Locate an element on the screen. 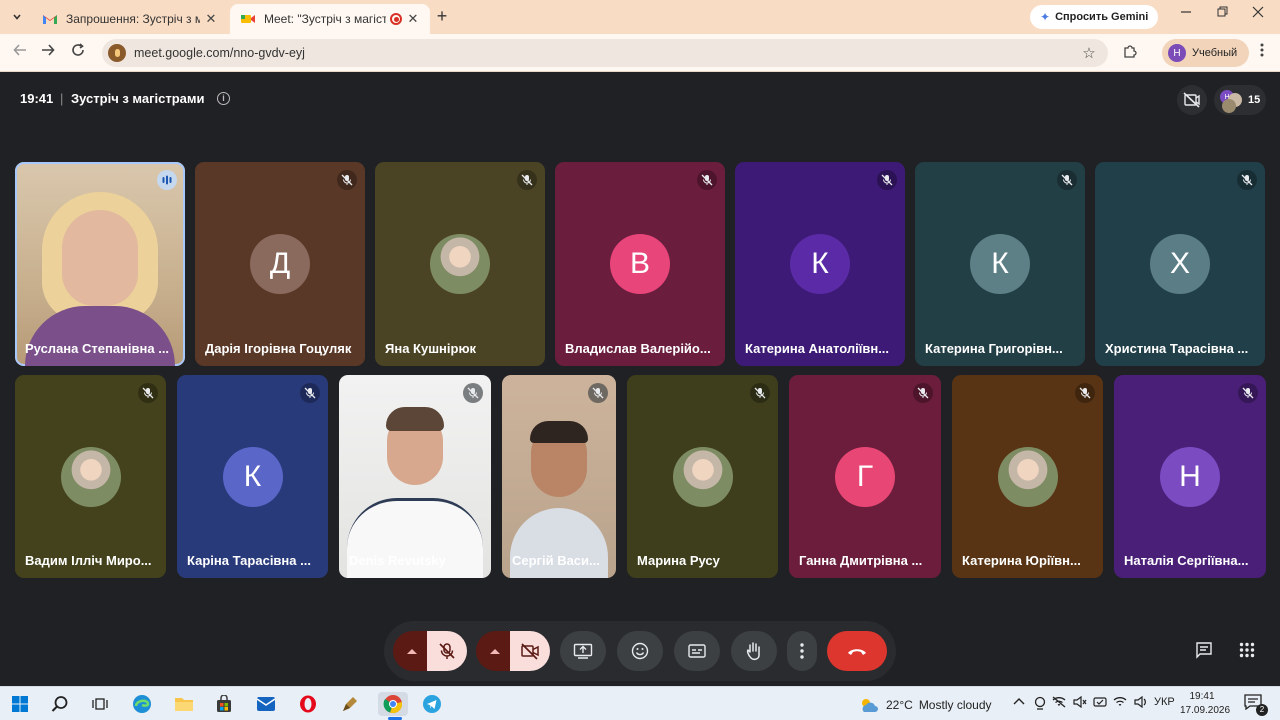 This screenshot has height=720, width=1280. back-button is located at coordinates (20, 53).